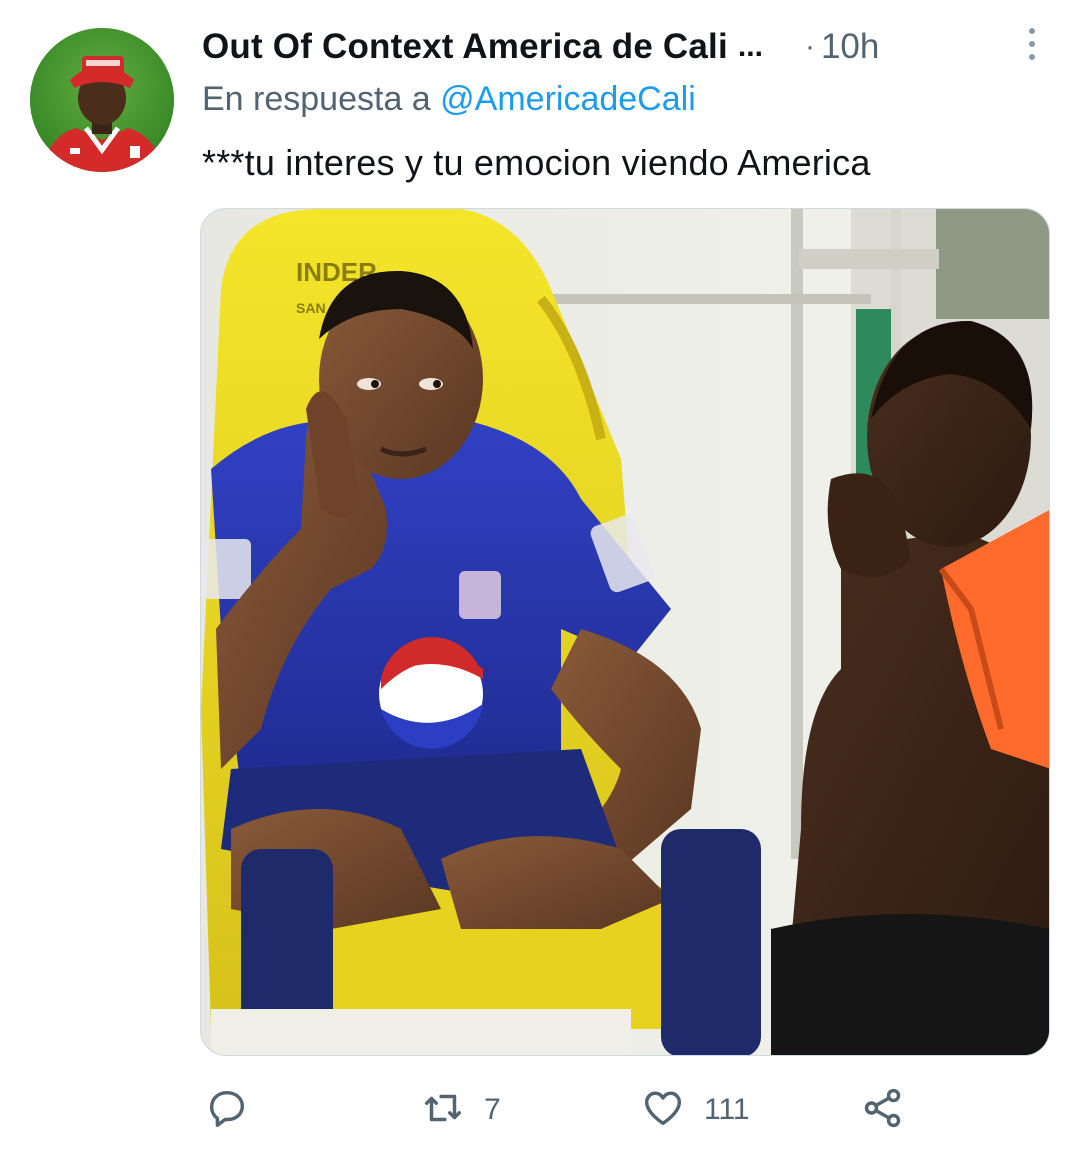 Image resolution: width=1080 pixels, height=1150 pixels. What do you see at coordinates (492, 1109) in the screenshot?
I see `retweet-count: 7` at bounding box center [492, 1109].